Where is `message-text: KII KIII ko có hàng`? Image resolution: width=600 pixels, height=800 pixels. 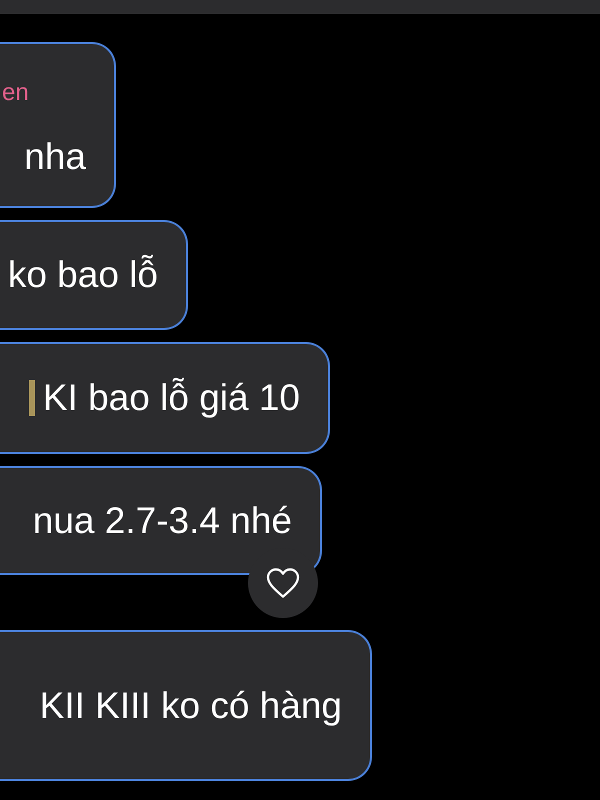 message-text: KII KIII ko có hàng is located at coordinates (191, 706).